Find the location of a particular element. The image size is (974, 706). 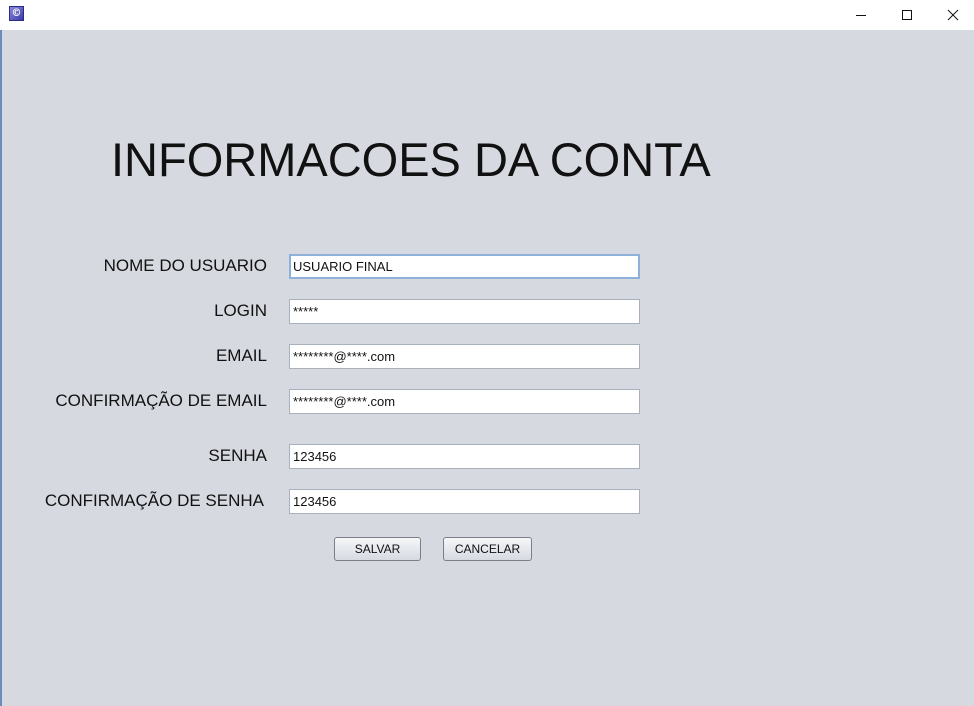

login-input is located at coordinates (464, 311).